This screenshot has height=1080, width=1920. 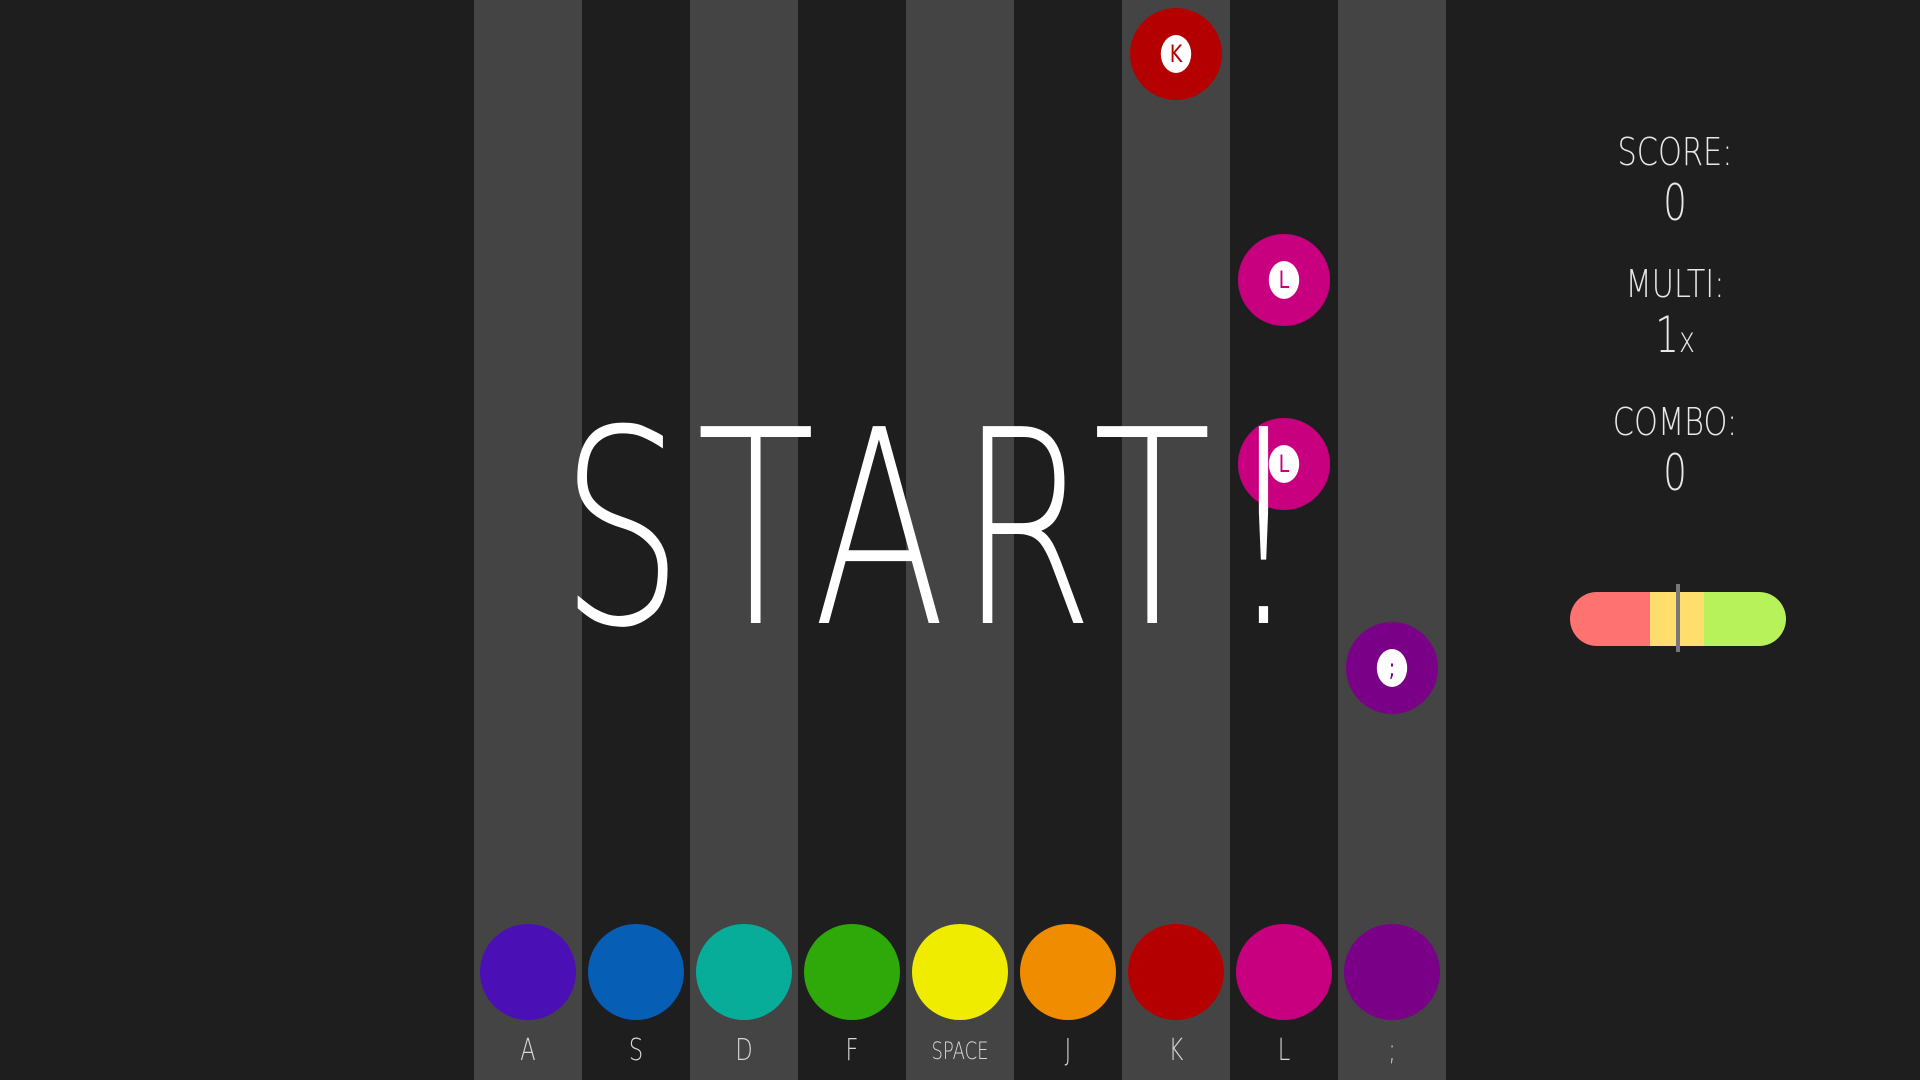 I want to click on note-key-label: L, so click(x=1284, y=280).